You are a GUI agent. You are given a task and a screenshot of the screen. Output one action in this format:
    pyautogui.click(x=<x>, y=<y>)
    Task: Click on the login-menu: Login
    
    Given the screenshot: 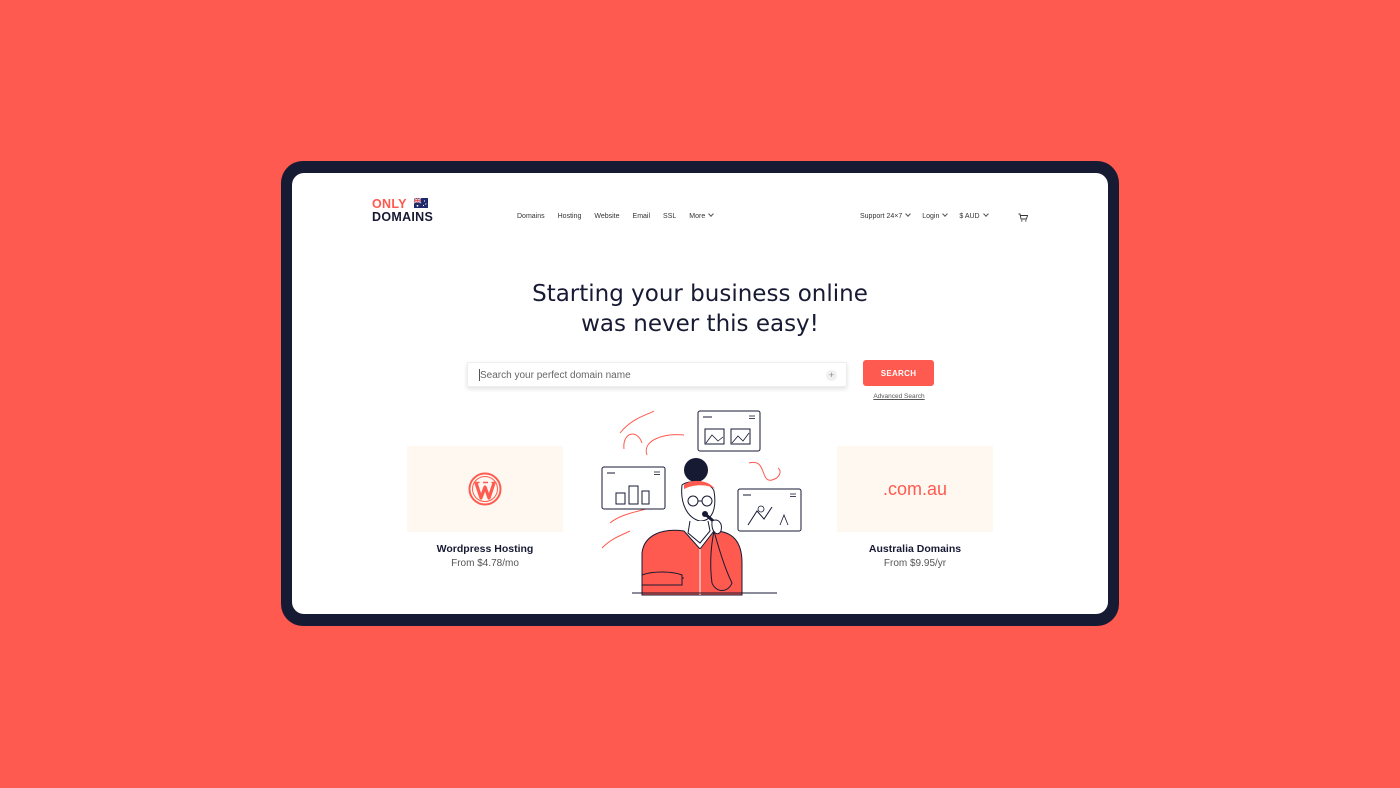 What is the action you would take?
    pyautogui.click(x=935, y=215)
    